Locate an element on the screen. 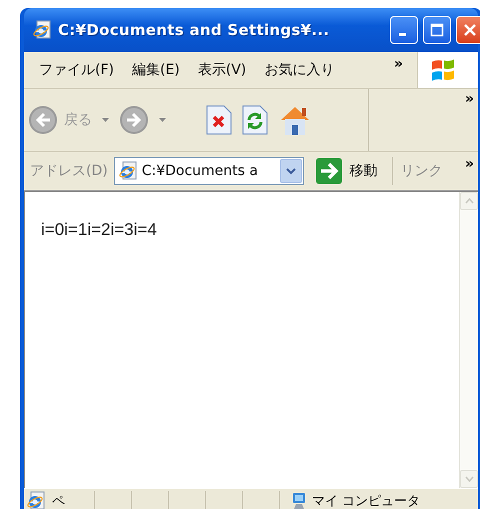 The height and width of the screenshot is (509, 480). windows-flag-icon is located at coordinates (443, 70).